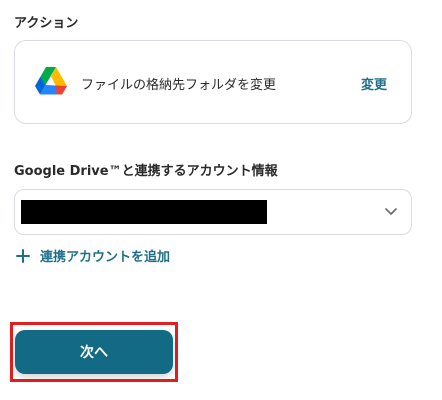  Describe the element at coordinates (146, 171) in the screenshot. I see `account-section-label: Google Drive™と連携するアカウント情報` at that location.